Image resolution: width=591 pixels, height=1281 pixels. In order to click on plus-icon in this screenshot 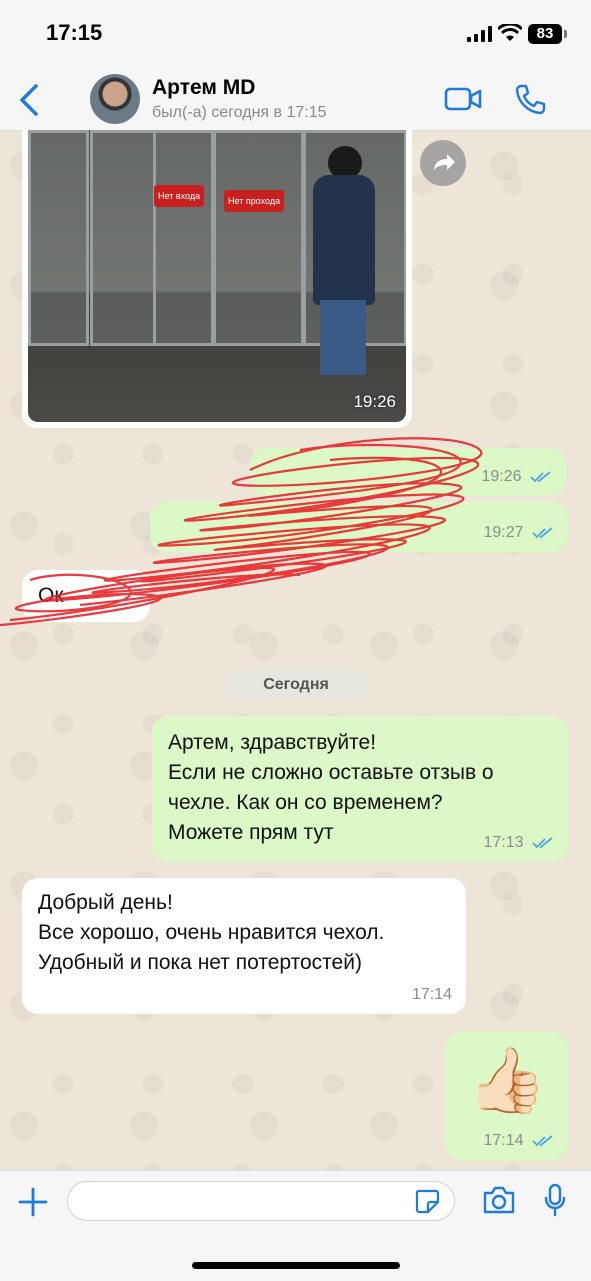, I will do `click(33, 1202)`.